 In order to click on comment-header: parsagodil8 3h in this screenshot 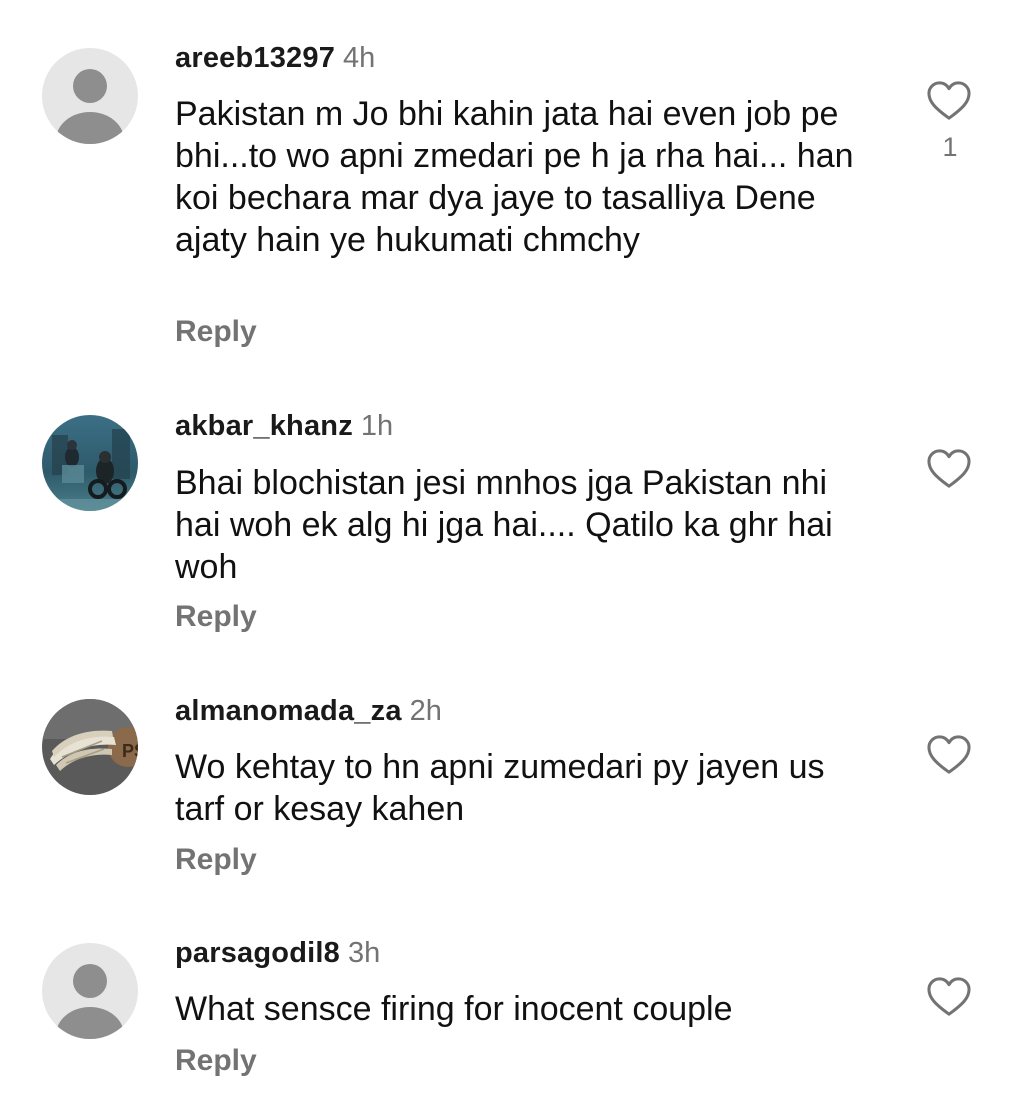, I will do `click(277, 953)`.